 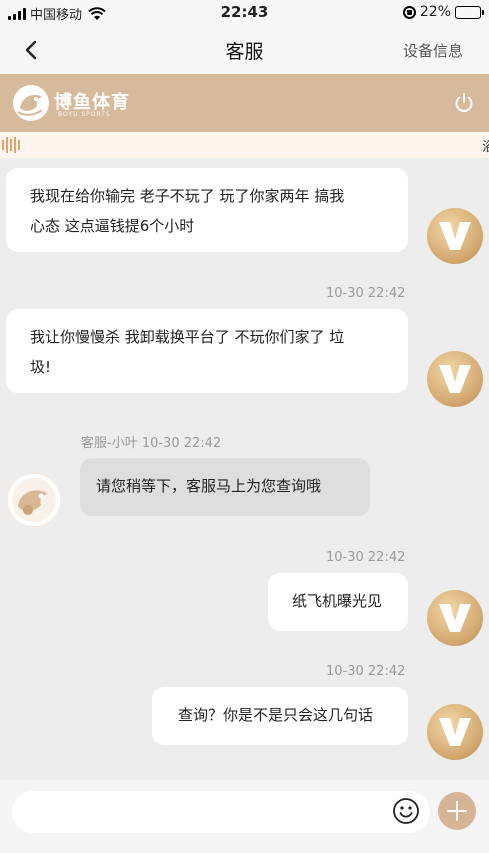 What do you see at coordinates (457, 811) in the screenshot?
I see `plus-button` at bounding box center [457, 811].